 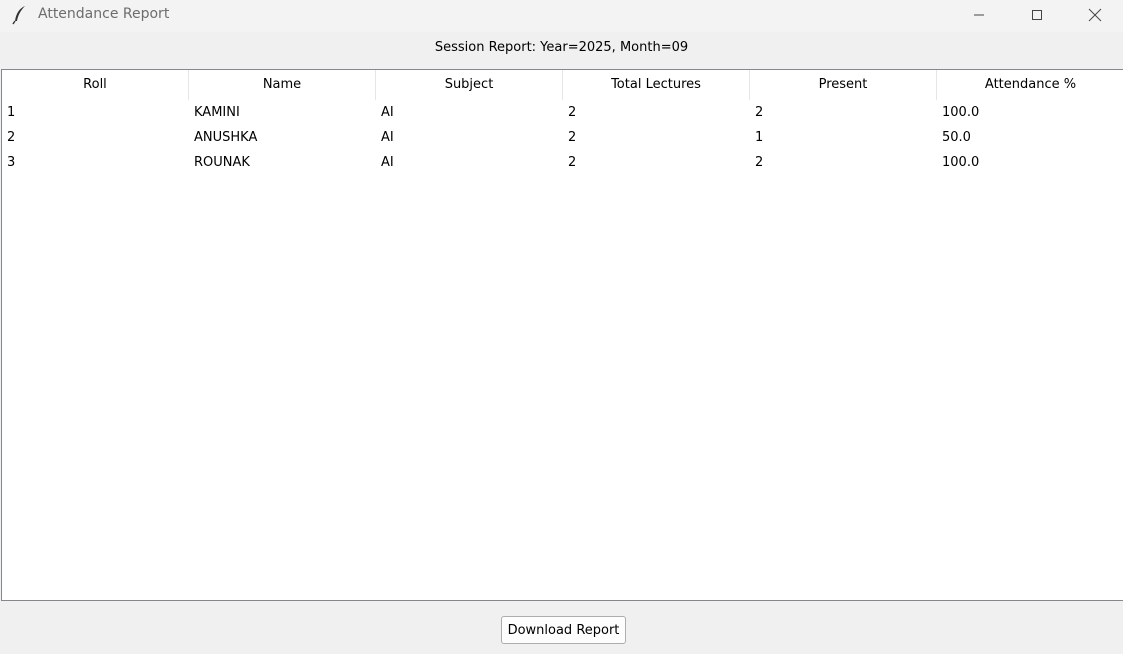 I want to click on cell-present: 1, so click(x=759, y=137).